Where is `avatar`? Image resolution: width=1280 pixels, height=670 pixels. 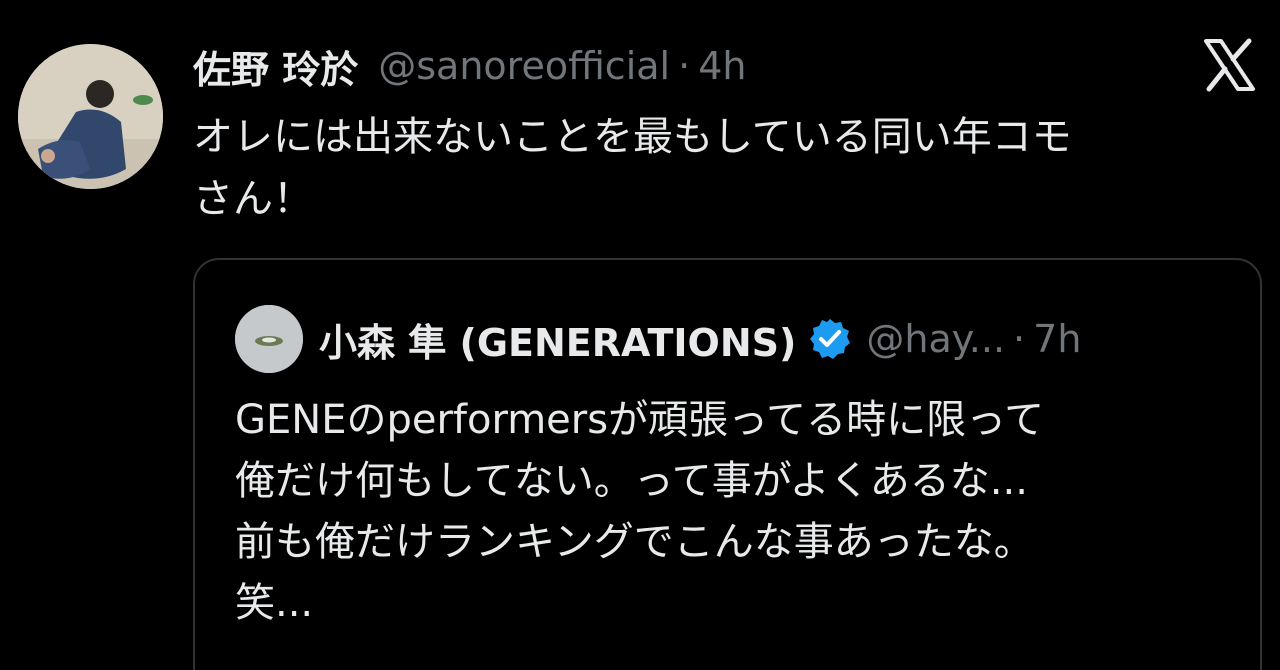
avatar is located at coordinates (90, 116).